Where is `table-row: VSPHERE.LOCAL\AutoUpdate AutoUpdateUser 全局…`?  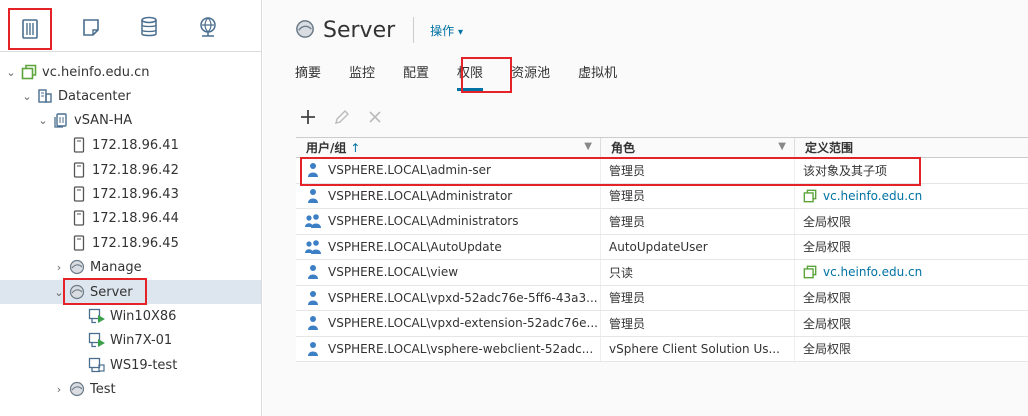
table-row: VSPHERE.LOCAL\AutoUpdate AutoUpdateUser 全局… is located at coordinates (662, 247).